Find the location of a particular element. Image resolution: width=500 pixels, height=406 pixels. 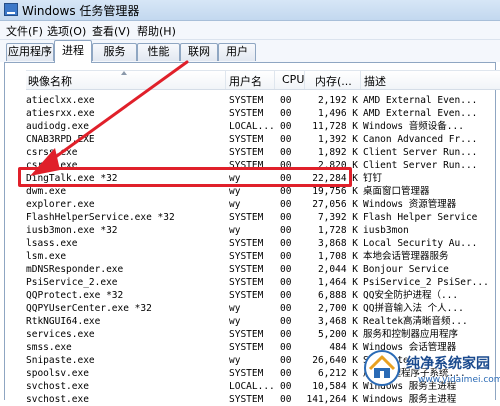

watermark-title: 纯净系统家园 is located at coordinates (448, 364).